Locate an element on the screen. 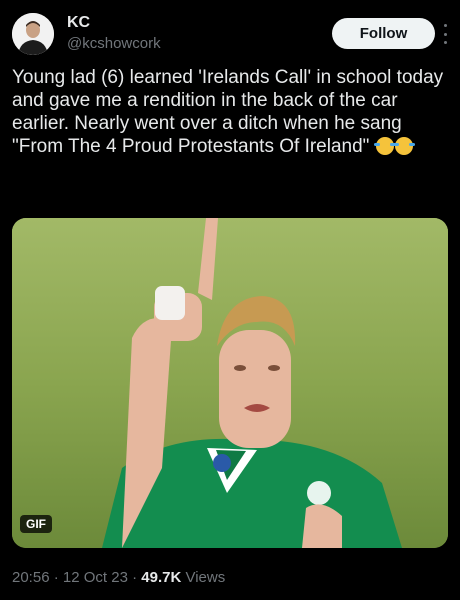  tweet-time: 20:56 is located at coordinates (31, 577).